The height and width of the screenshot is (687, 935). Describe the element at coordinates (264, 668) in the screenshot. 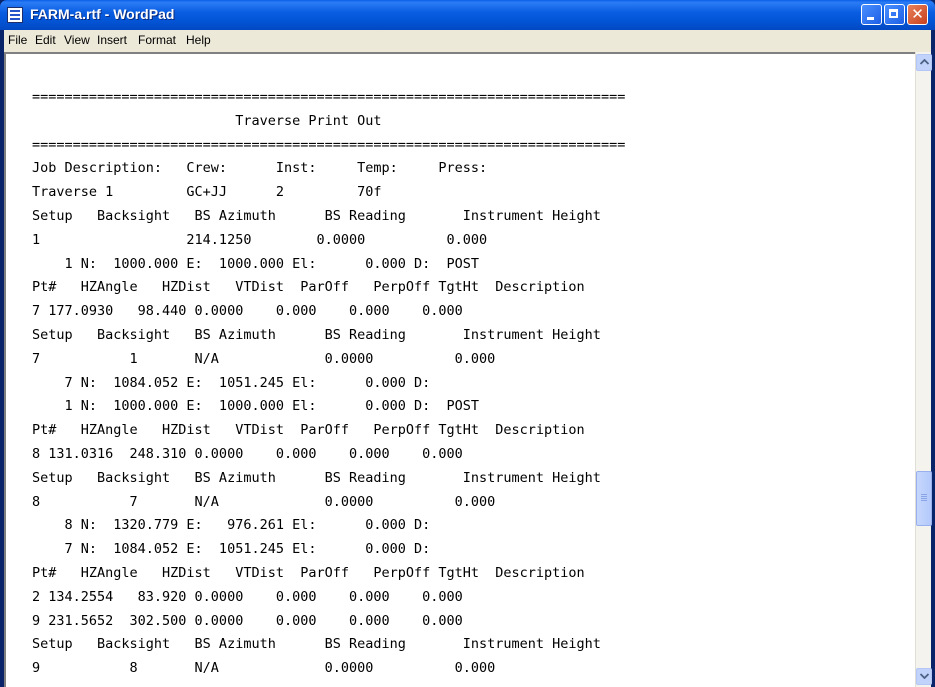

I see `document-line: 9 8 N/A 0.0000 0.000` at that location.